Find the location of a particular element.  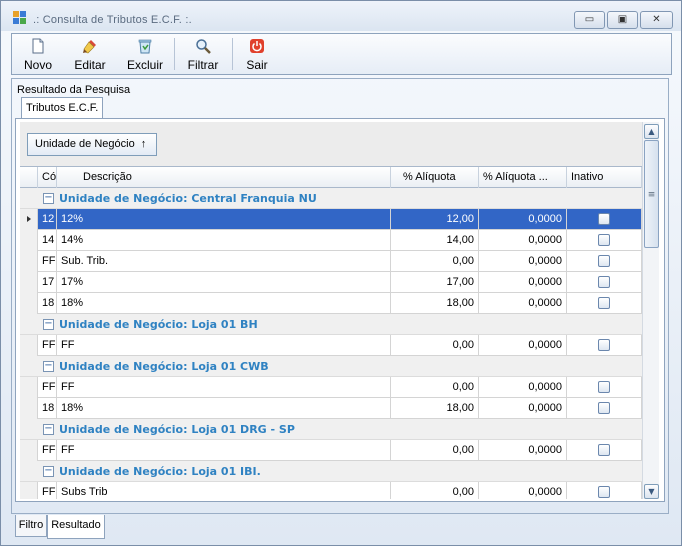

column-header-aliquota: % Alíquota is located at coordinates (435, 177).